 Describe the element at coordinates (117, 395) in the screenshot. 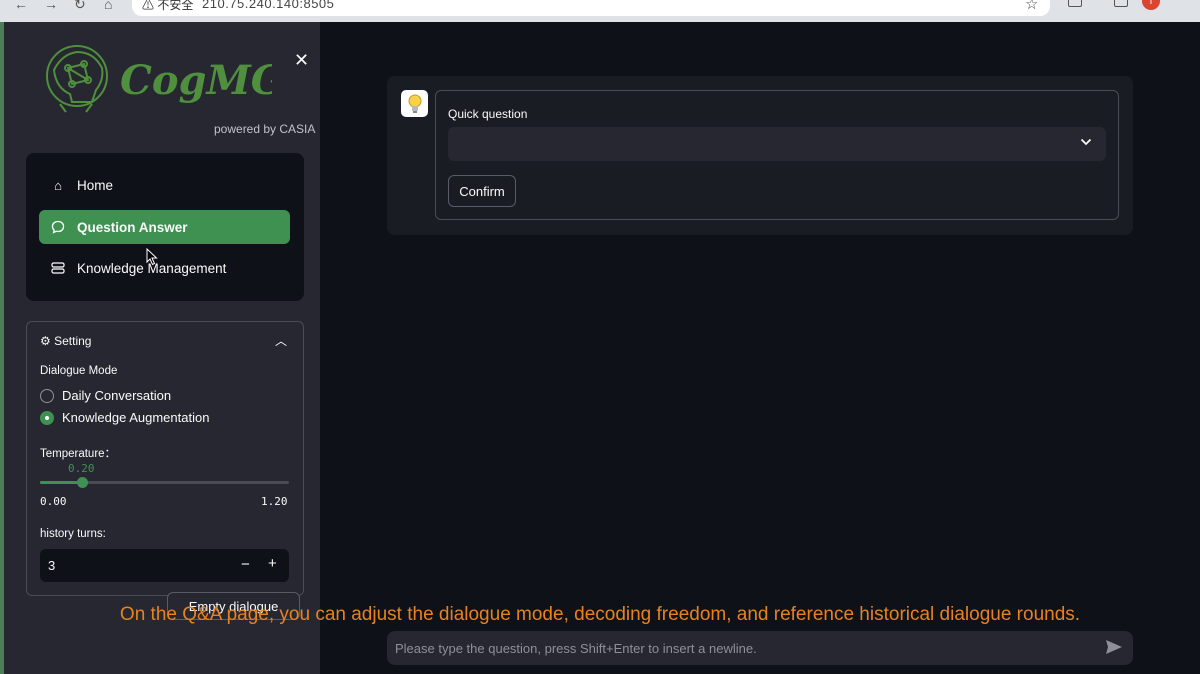

I see `radio-label: Daily Conversation` at that location.